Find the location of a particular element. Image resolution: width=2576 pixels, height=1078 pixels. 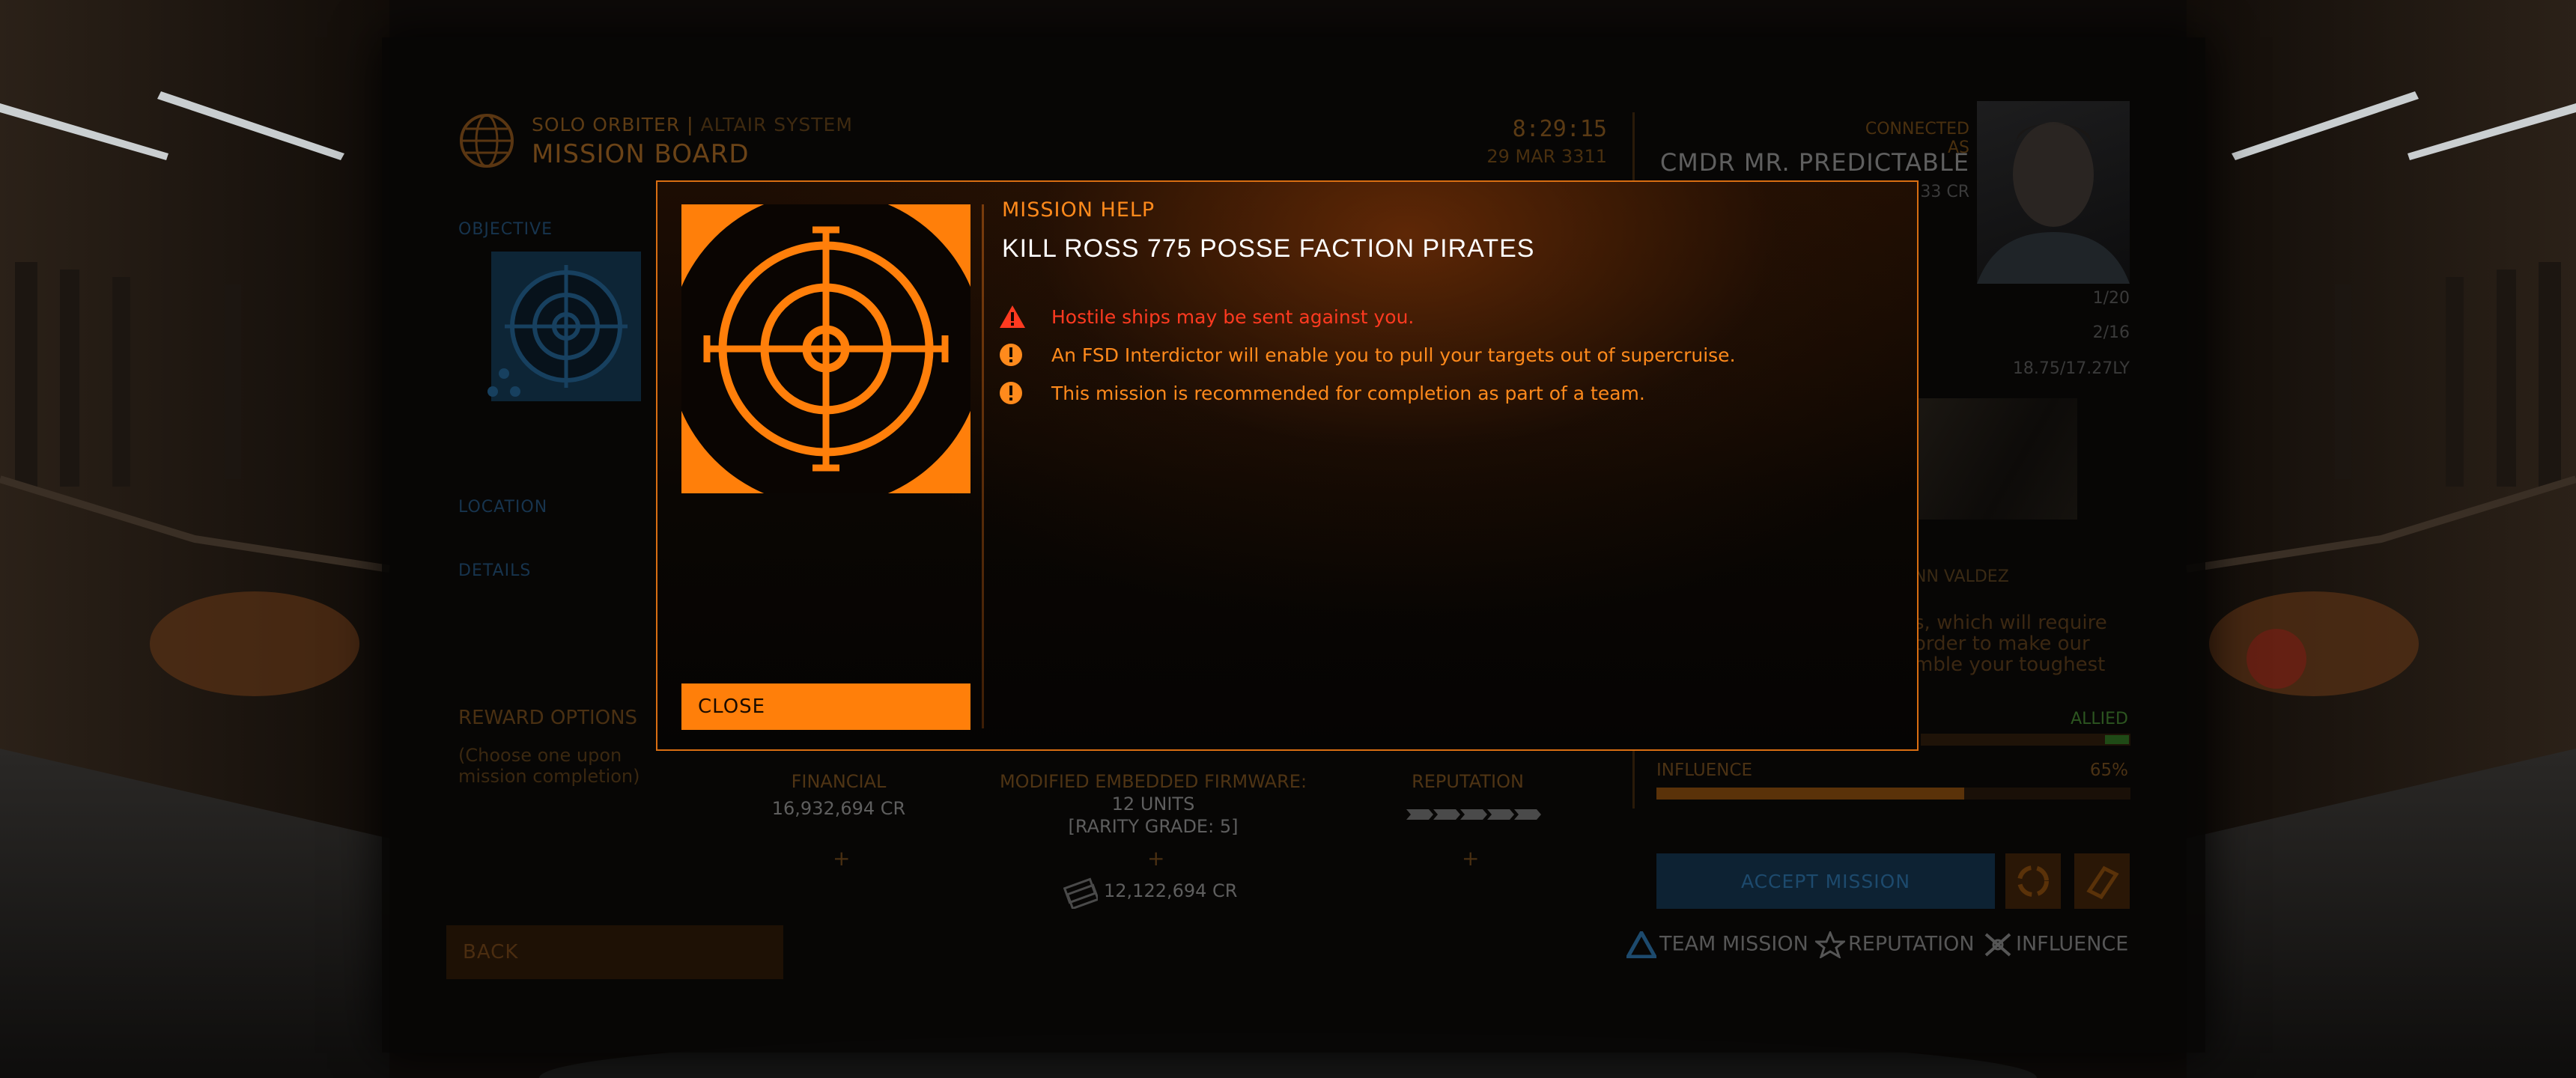

allied-label: ALLIED is located at coordinates (2099, 719).